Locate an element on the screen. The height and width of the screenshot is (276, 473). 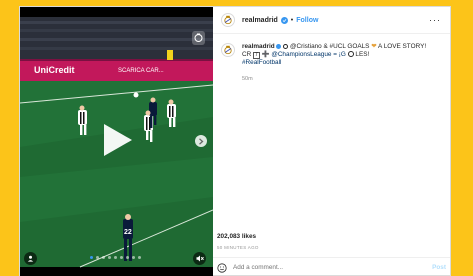
ad-board-unicredit: UniCredit is located at coordinates (54, 70).